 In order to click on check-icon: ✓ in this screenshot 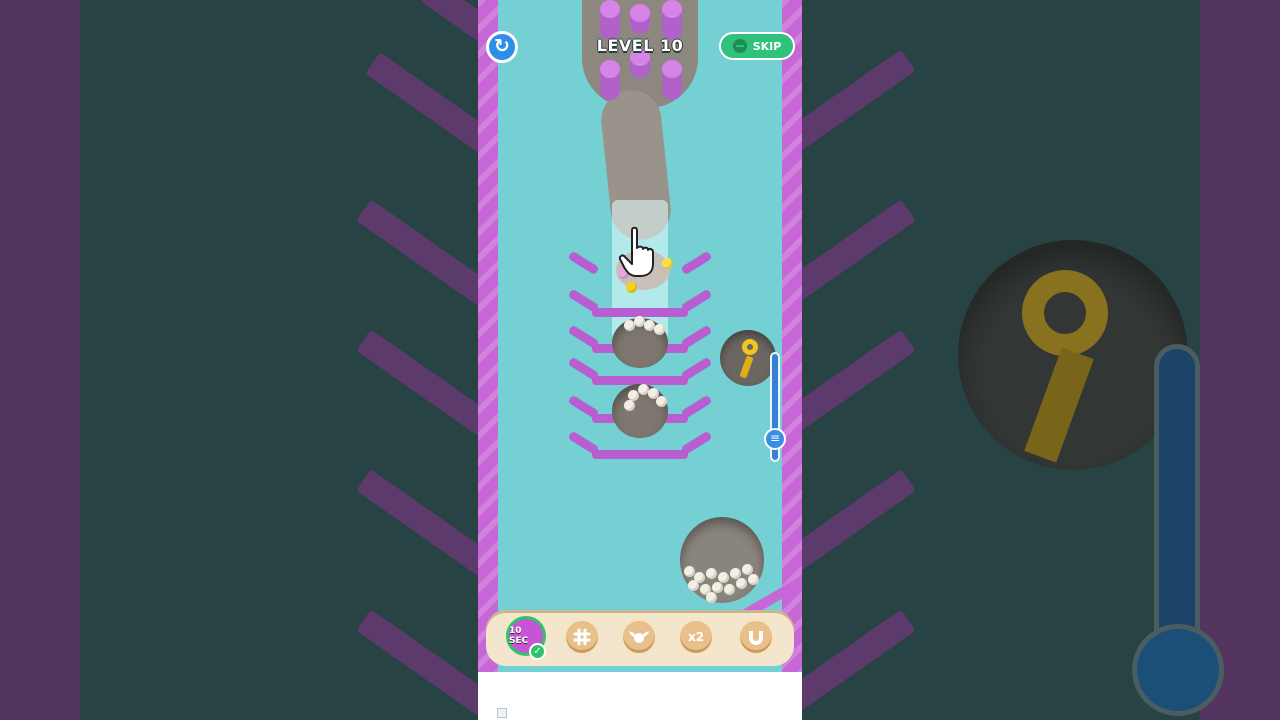, I will do `click(537, 651)`.